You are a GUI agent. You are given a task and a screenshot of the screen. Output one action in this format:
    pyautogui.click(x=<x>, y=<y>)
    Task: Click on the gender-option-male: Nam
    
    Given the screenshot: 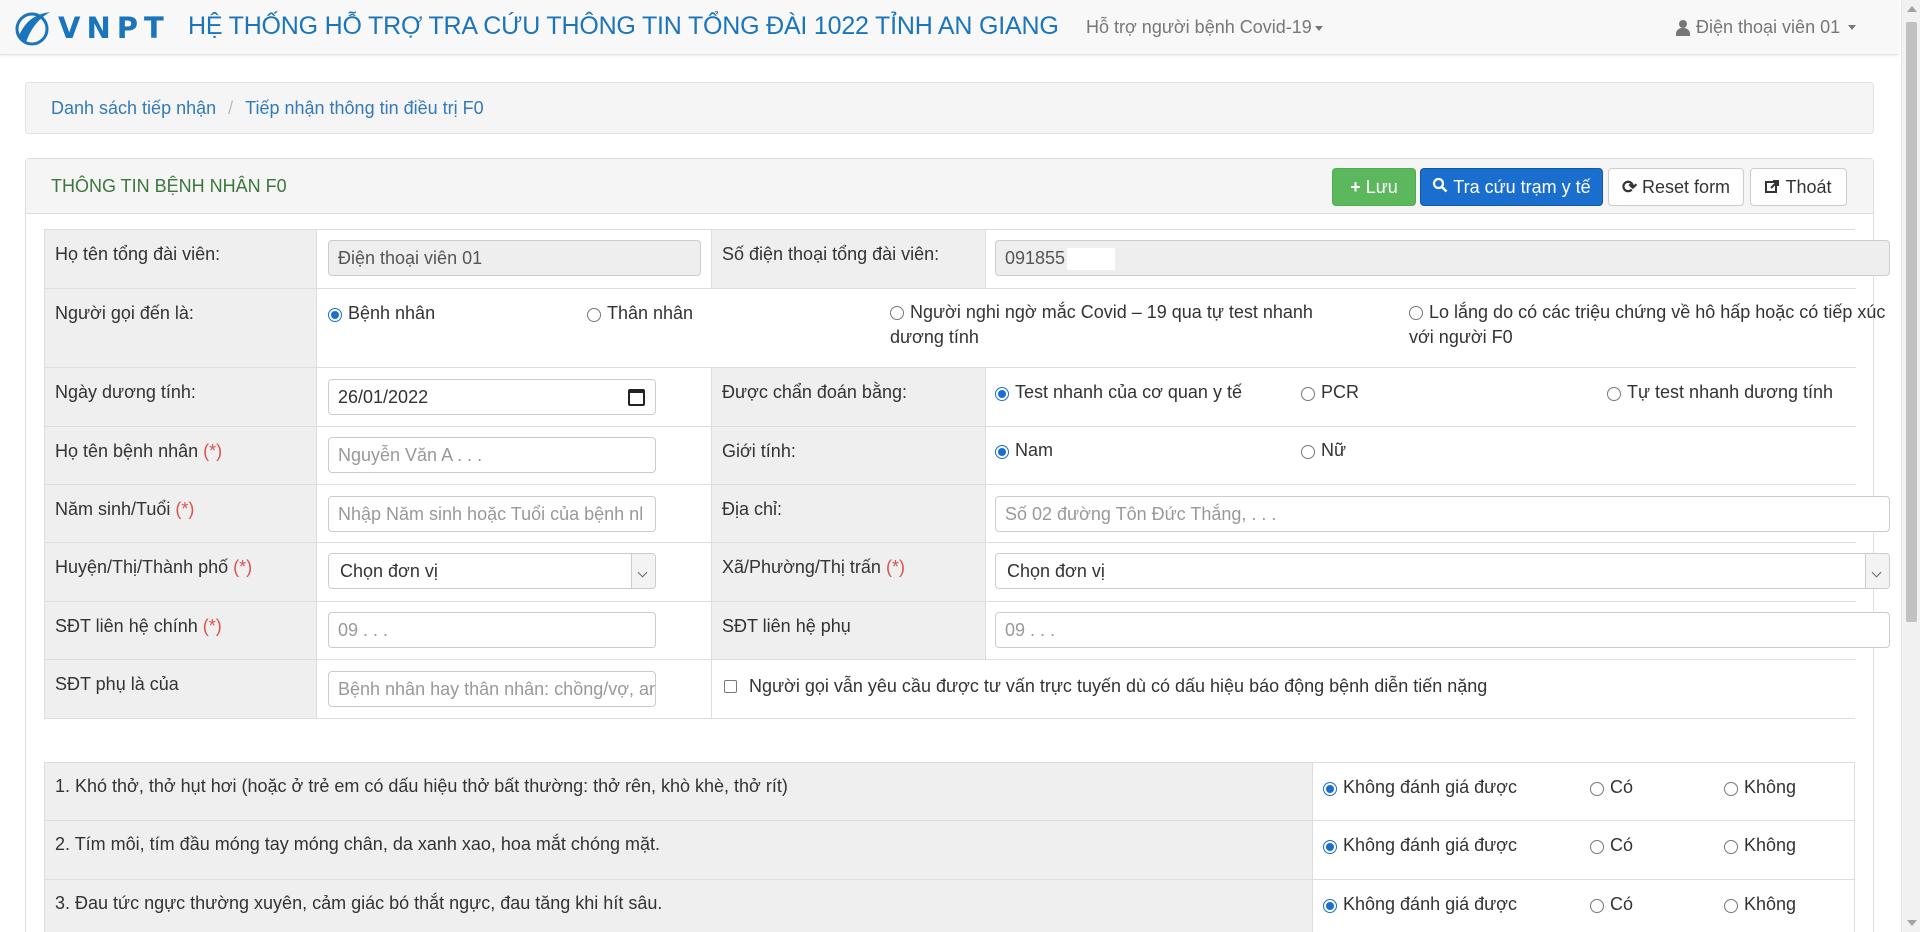 What is the action you would take?
    pyautogui.click(x=1024, y=450)
    